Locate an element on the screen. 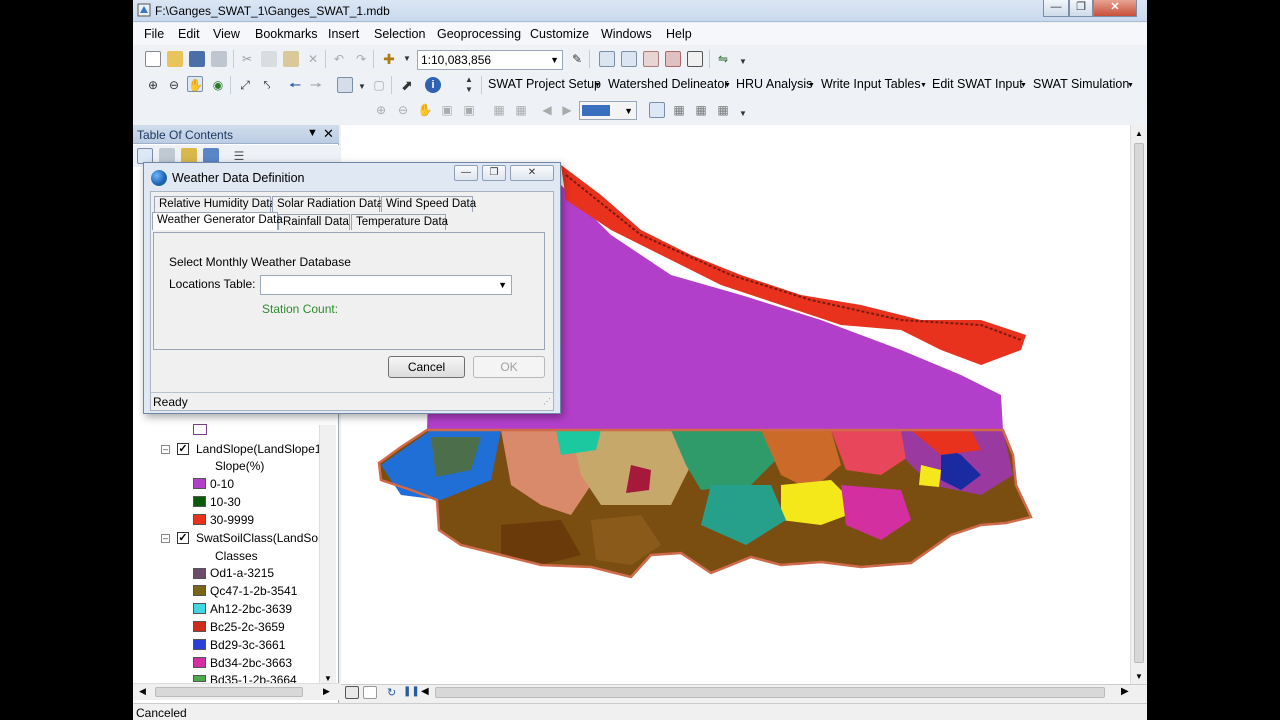  full-extent-globe-icon: ◉ is located at coordinates (218, 85).